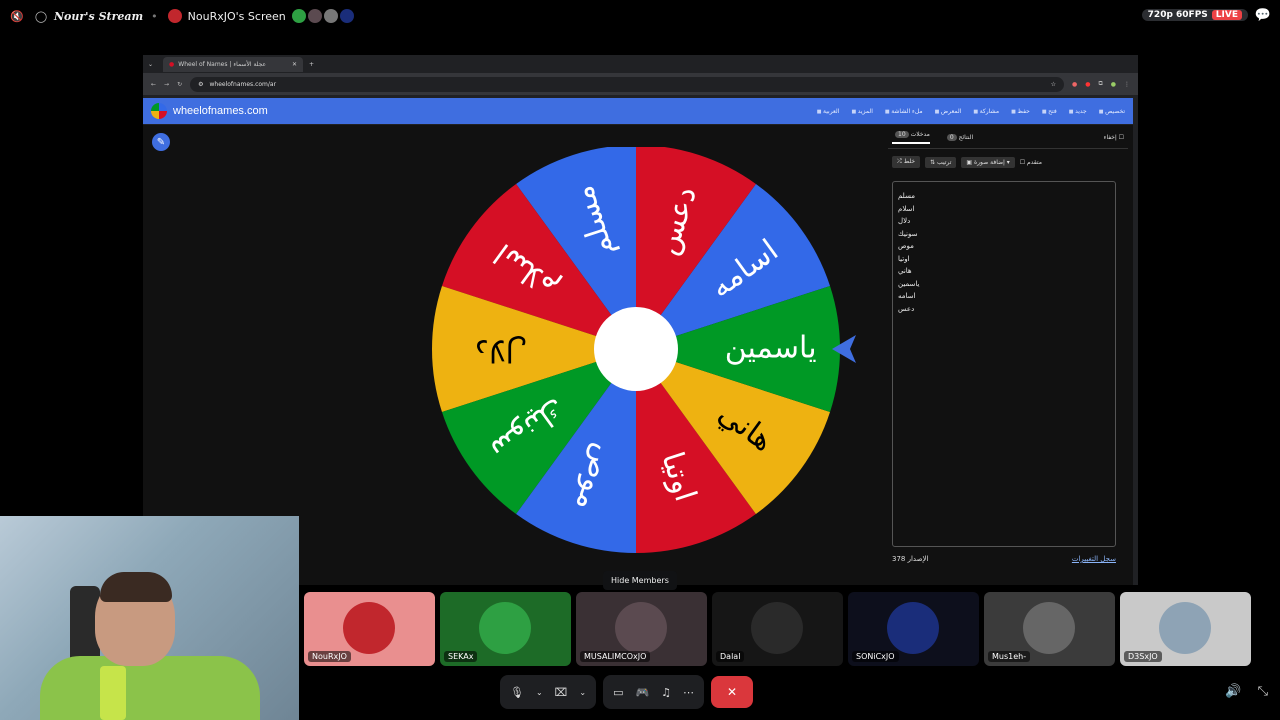 The height and width of the screenshot is (720, 1280). What do you see at coordinates (777, 629) in the screenshot?
I see `member-tile: Dalal` at bounding box center [777, 629].